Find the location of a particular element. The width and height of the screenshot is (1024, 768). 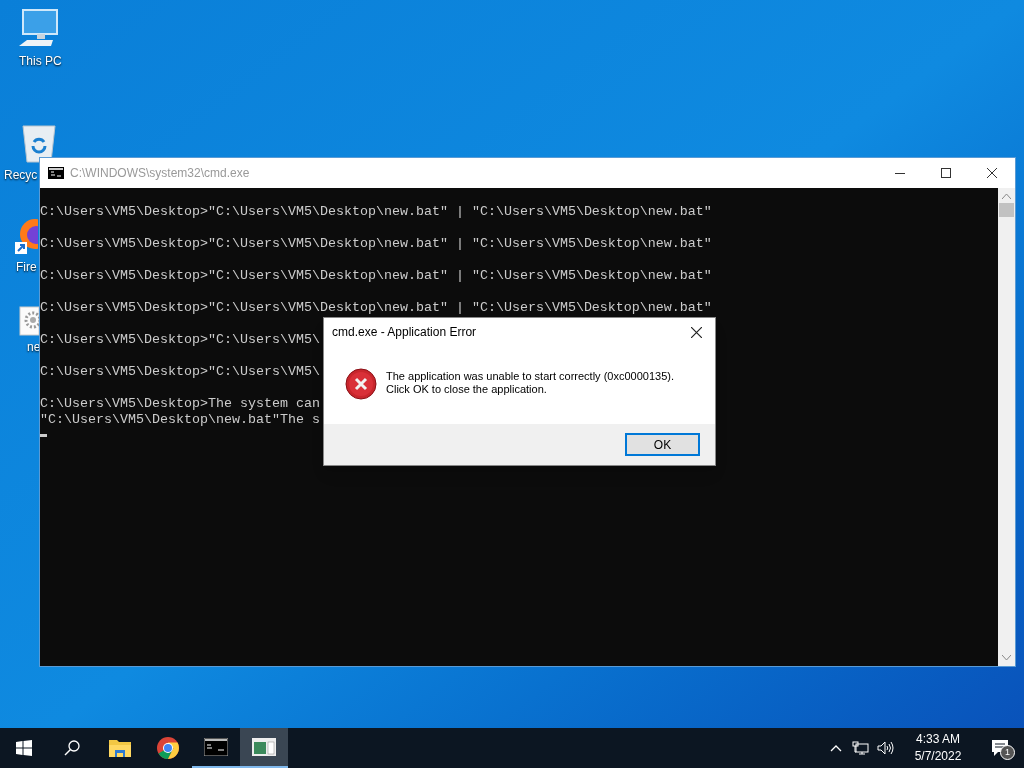

scrollbar is located at coordinates (1006, 427).